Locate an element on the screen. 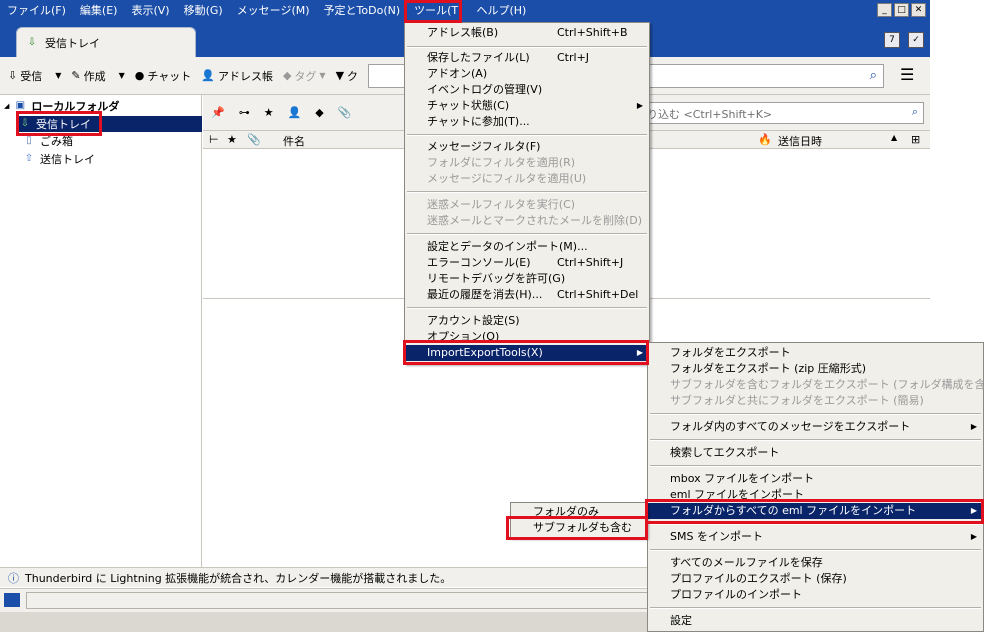 The image size is (984, 632). info-icon: ⓘ is located at coordinates (13, 578).